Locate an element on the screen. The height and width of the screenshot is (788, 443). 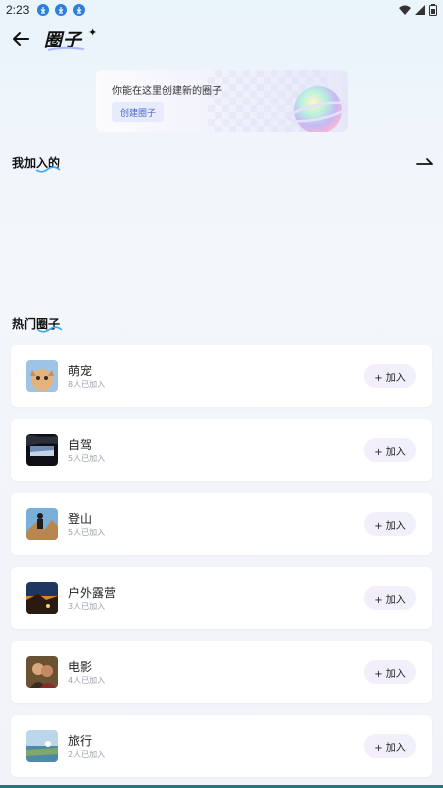
circle-card: 户外露营 3人已加入 + 加入 is located at coordinates (221, 598).